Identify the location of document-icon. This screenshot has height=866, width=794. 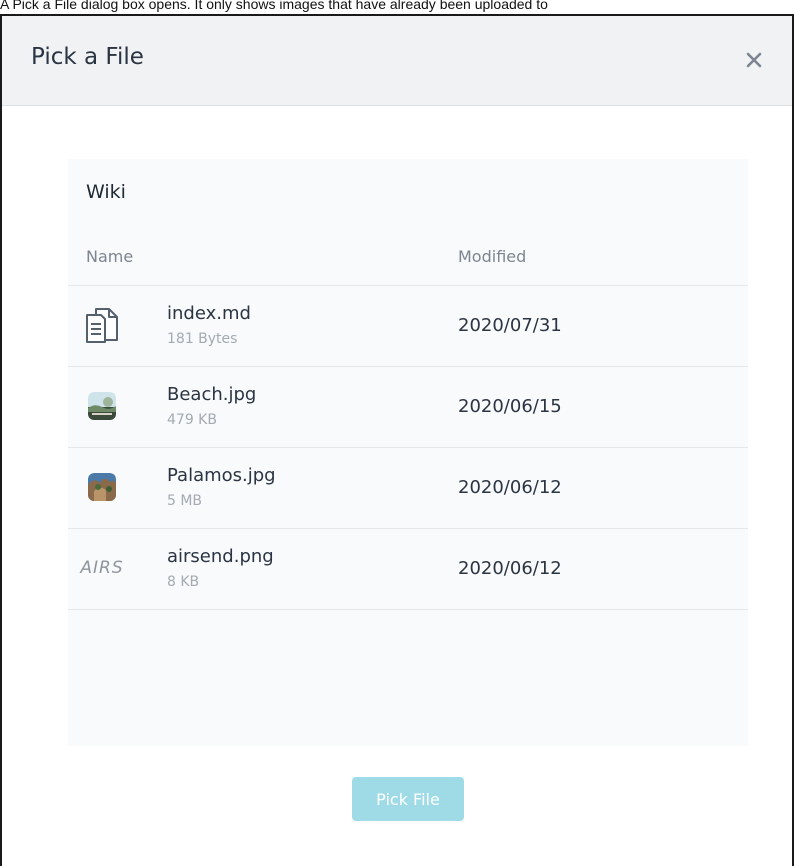
(102, 325).